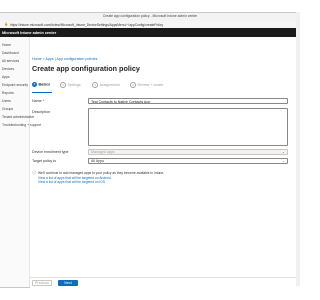 Image resolution: width=320 pixels, height=300 pixels. What do you see at coordinates (97, 161) in the screenshot?
I see `target-policy-value: All Apps` at bounding box center [97, 161].